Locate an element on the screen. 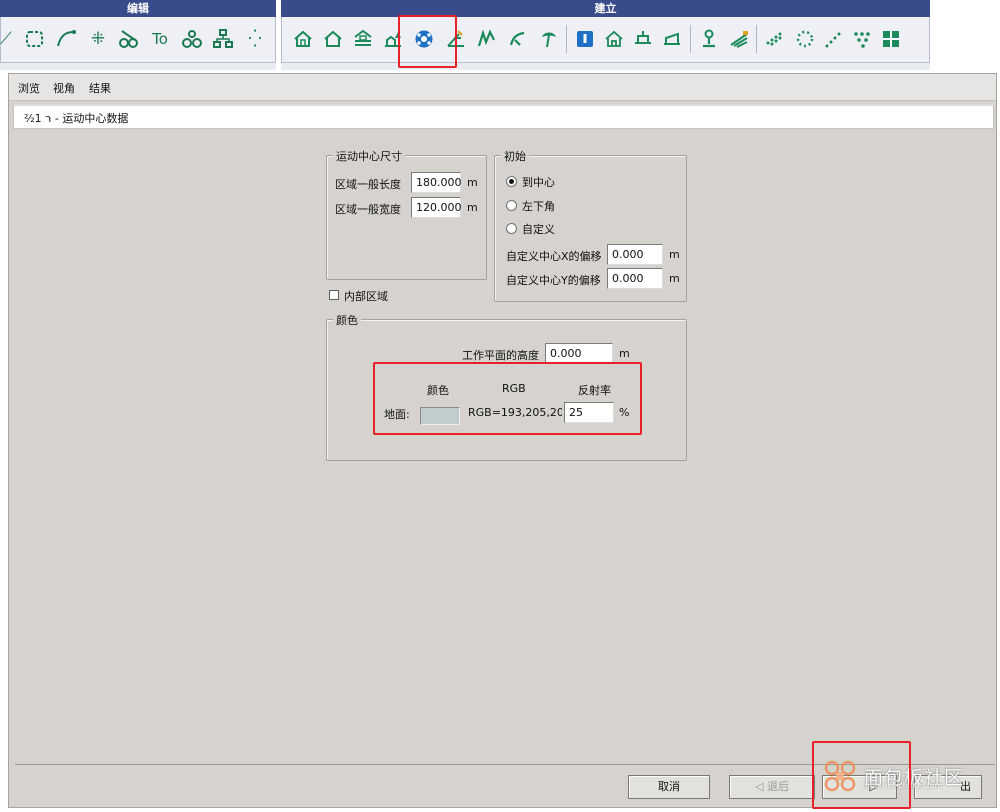 This screenshot has width=1000, height=812. radio-custom-label: 自定义 is located at coordinates (538, 229).